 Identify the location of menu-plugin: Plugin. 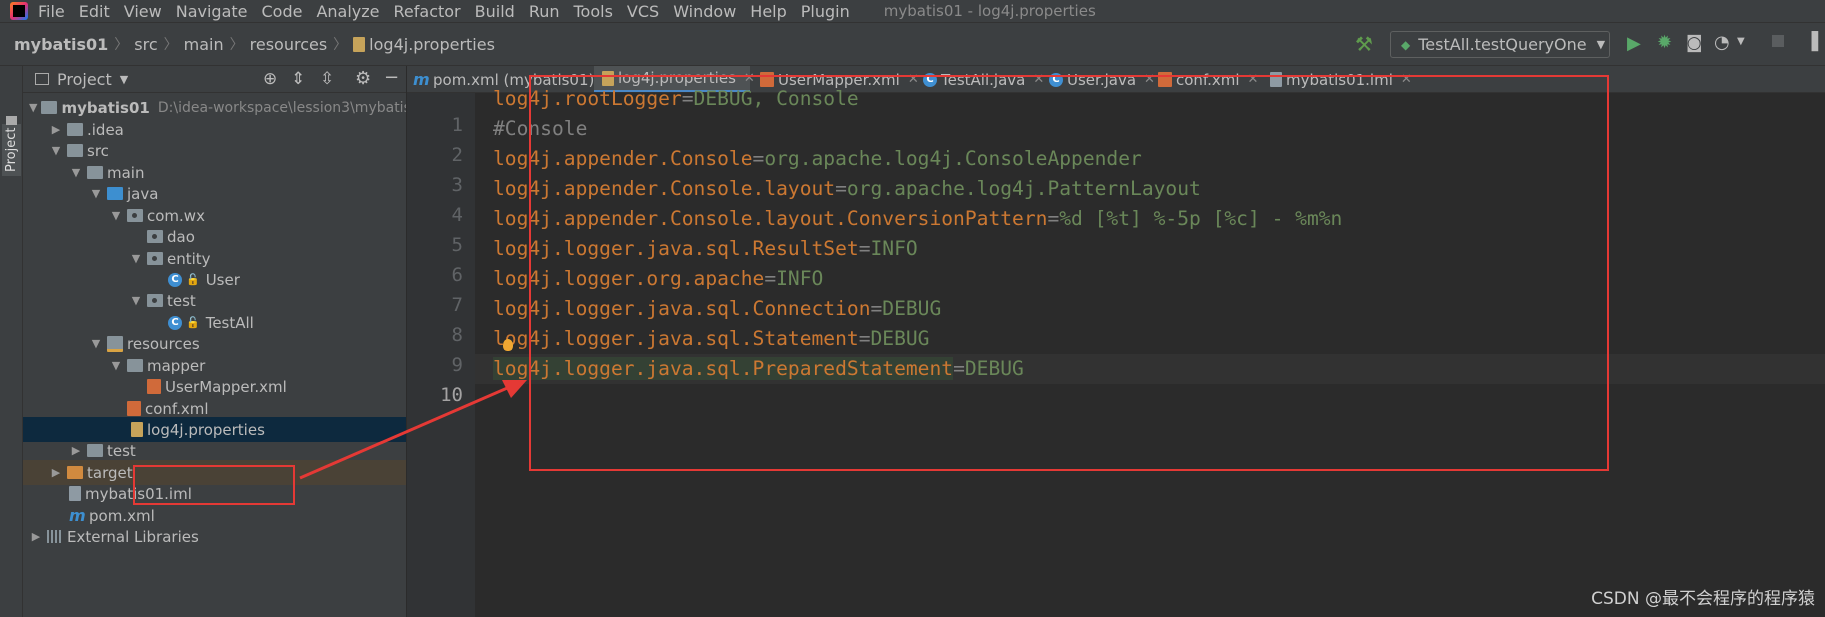
(825, 11).